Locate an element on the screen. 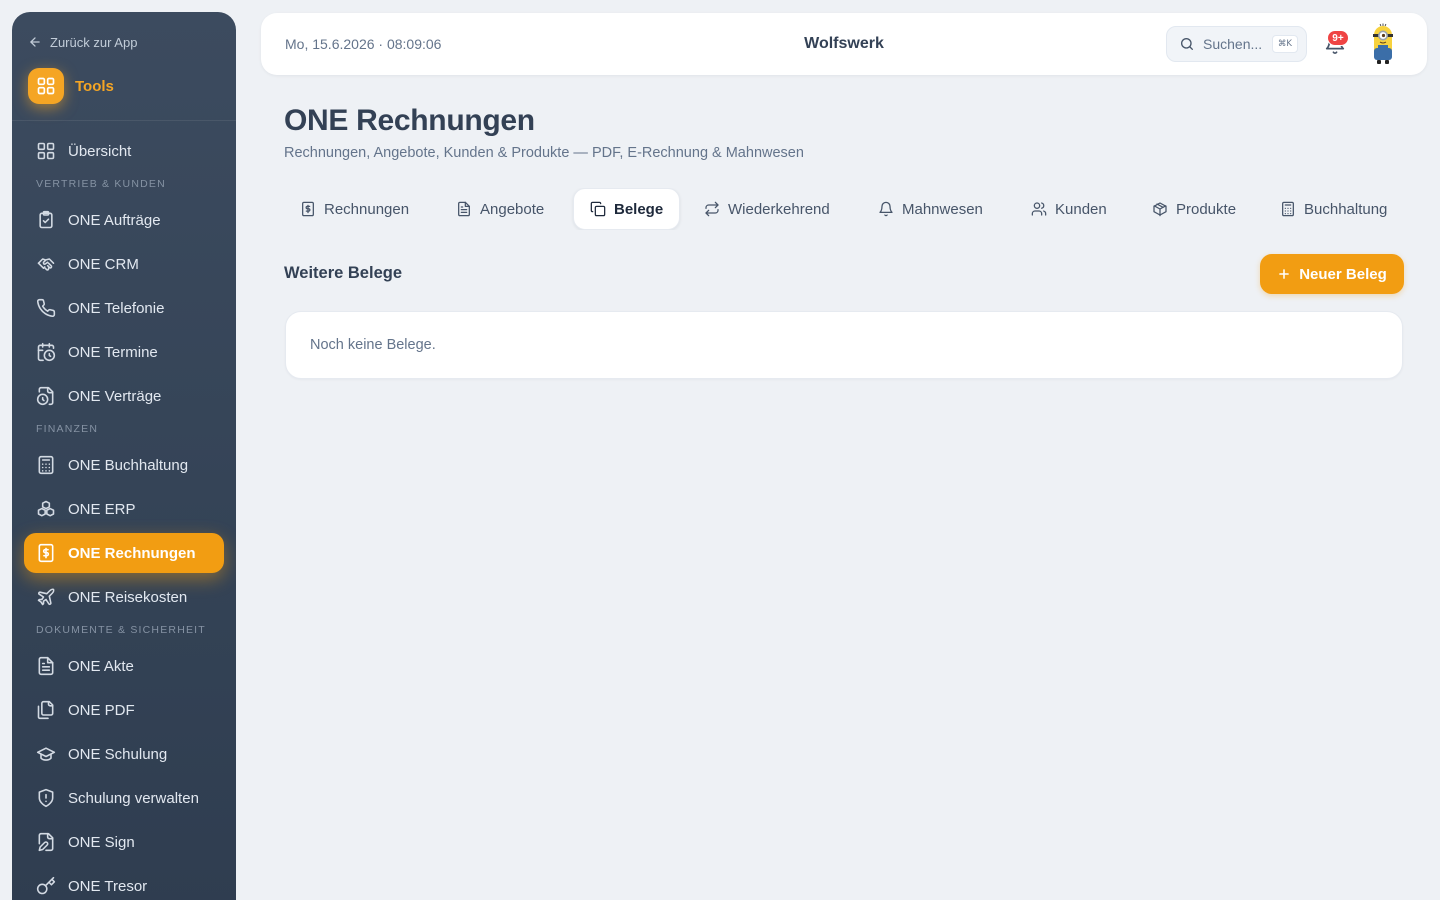  sidebar-item-label: Übersicht is located at coordinates (100, 151).